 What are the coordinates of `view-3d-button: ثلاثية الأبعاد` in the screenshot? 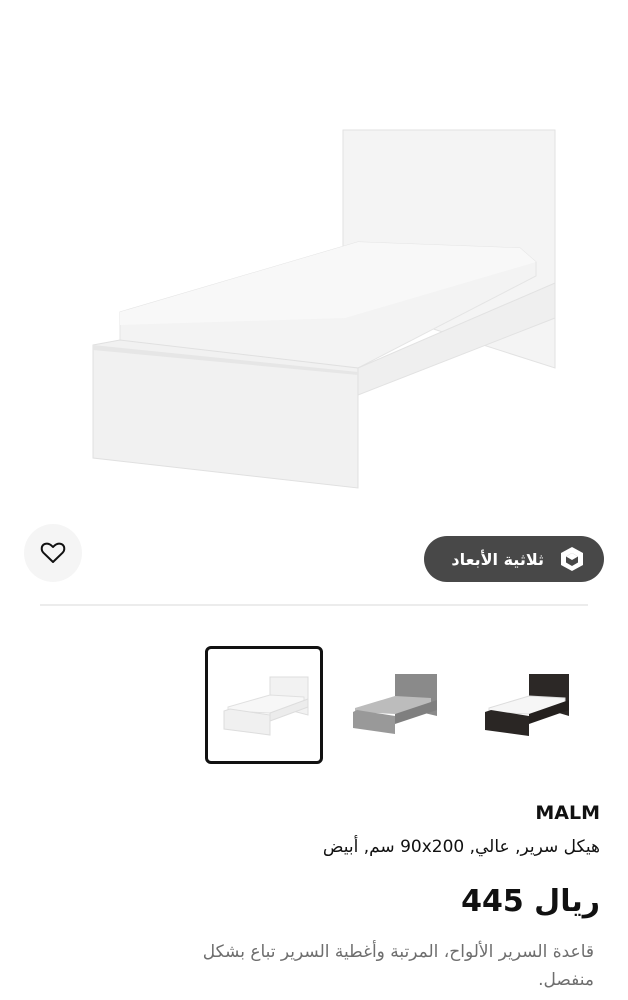 It's located at (514, 559).